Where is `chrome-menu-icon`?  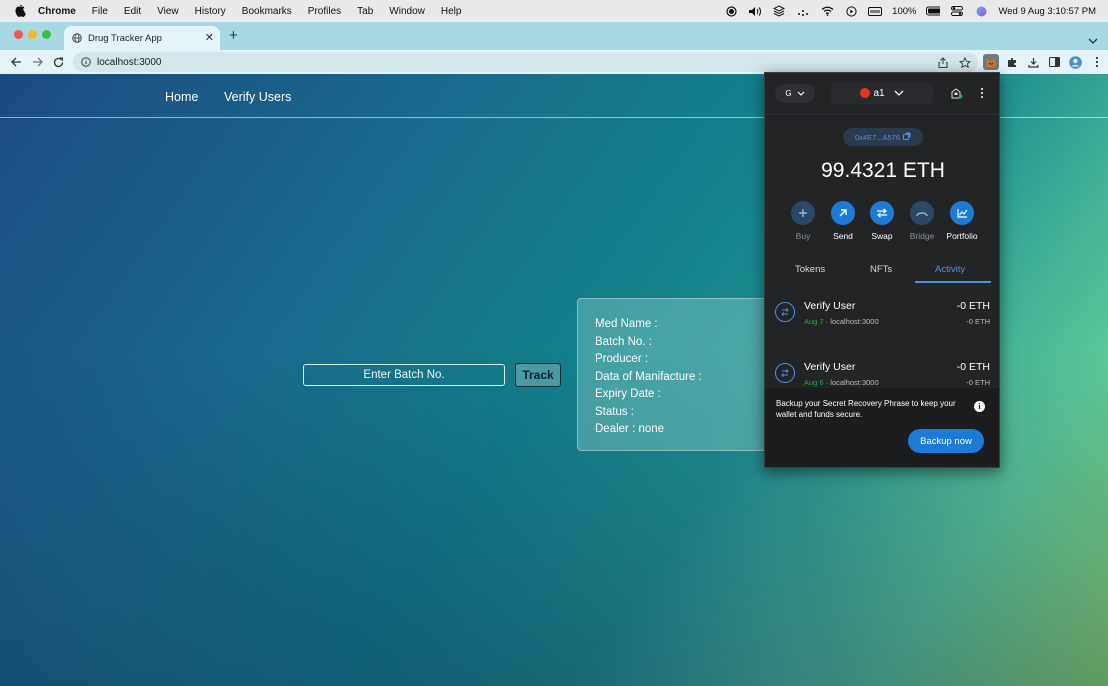 chrome-menu-icon is located at coordinates (1097, 62).